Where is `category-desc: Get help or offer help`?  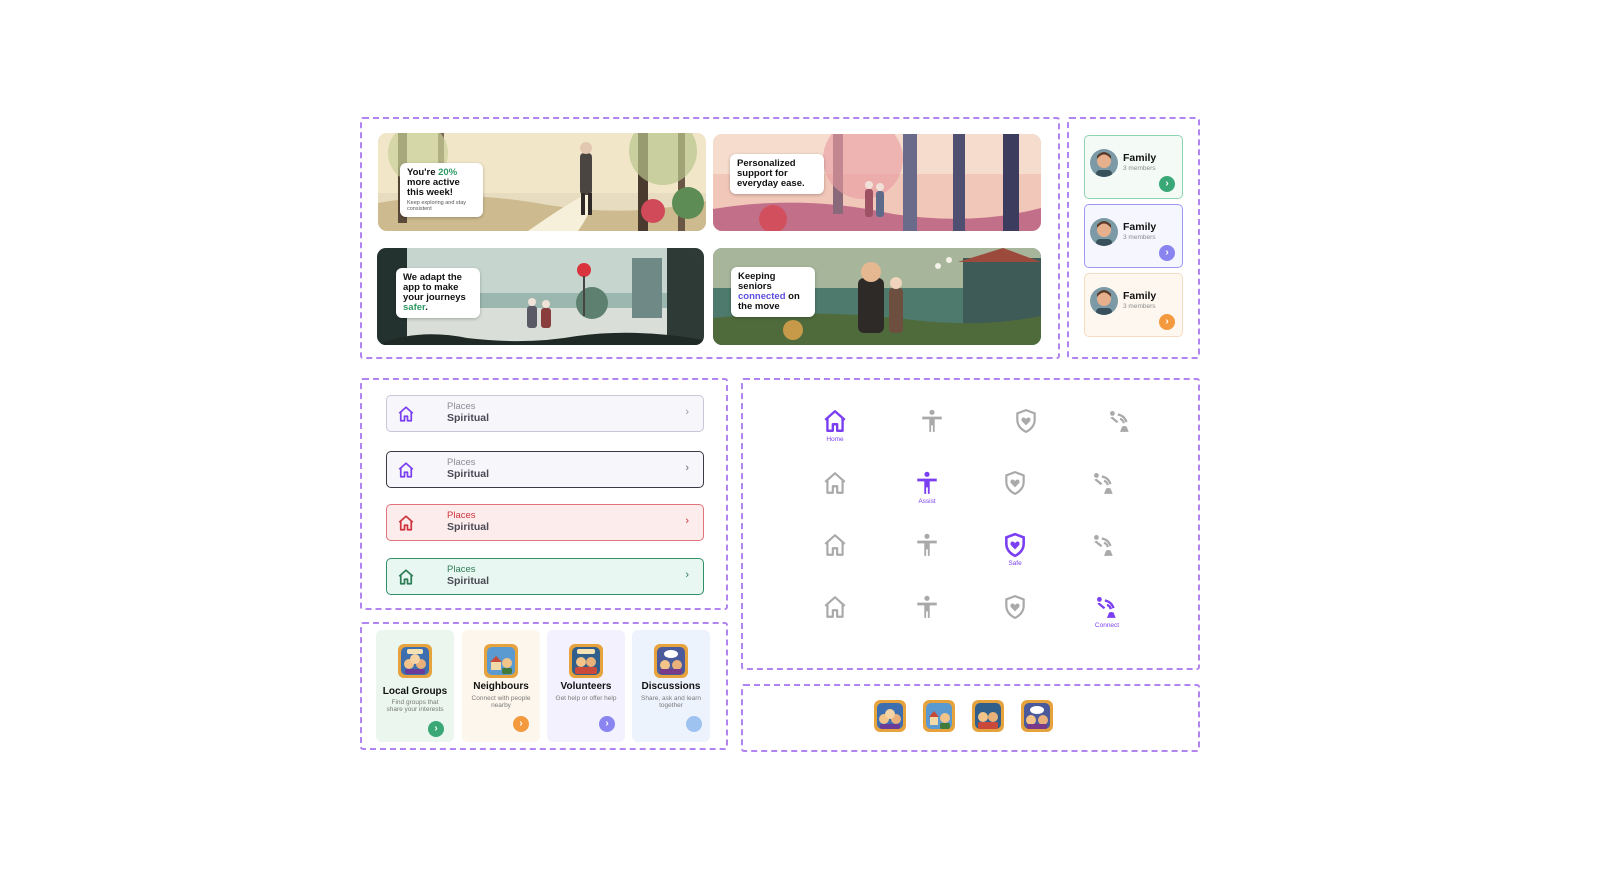 category-desc: Get help or offer help is located at coordinates (586, 698).